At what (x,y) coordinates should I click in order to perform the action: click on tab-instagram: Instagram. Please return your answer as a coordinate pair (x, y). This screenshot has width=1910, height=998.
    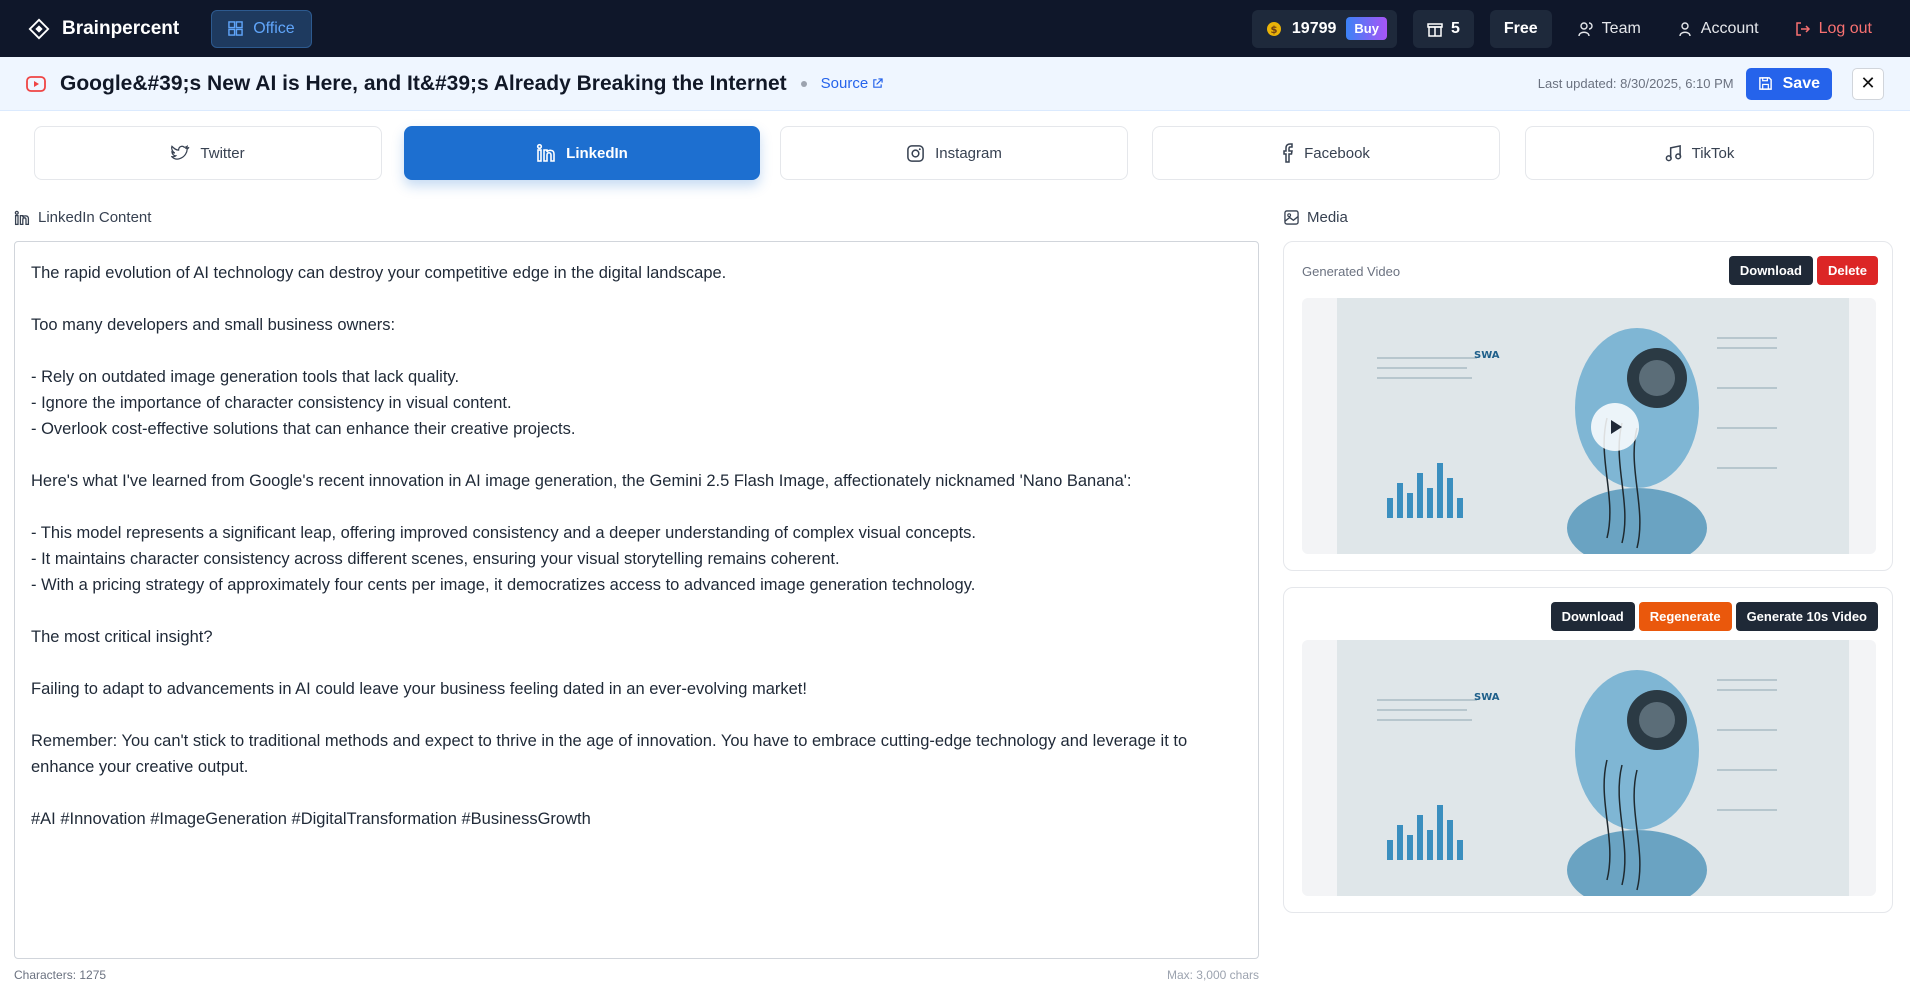
    Looking at the image, I should click on (954, 153).